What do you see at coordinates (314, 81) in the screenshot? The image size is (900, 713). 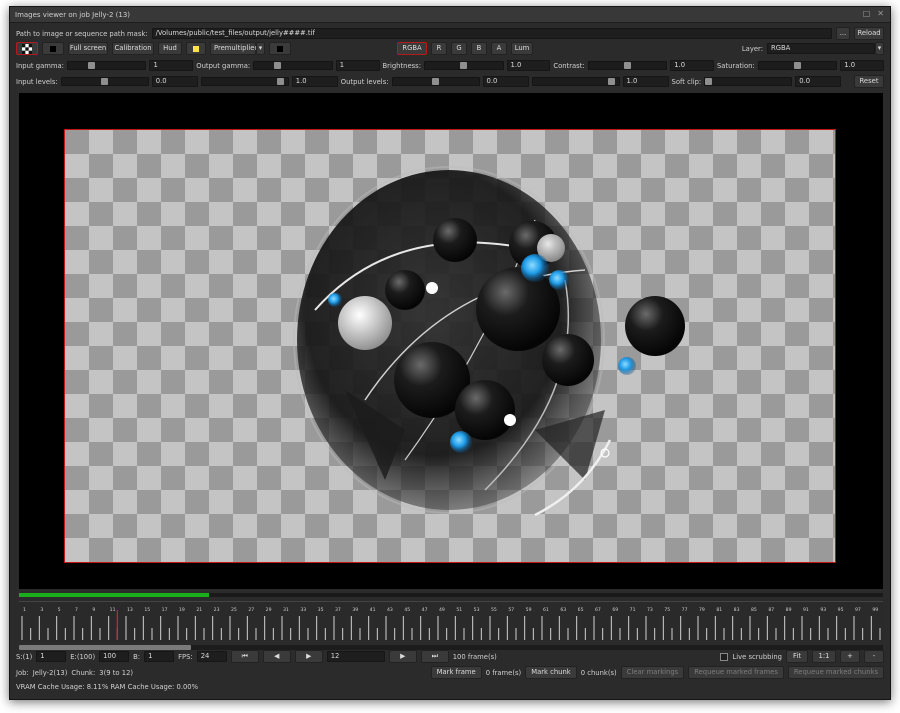 I see `input-levels-high-field: 1.0` at bounding box center [314, 81].